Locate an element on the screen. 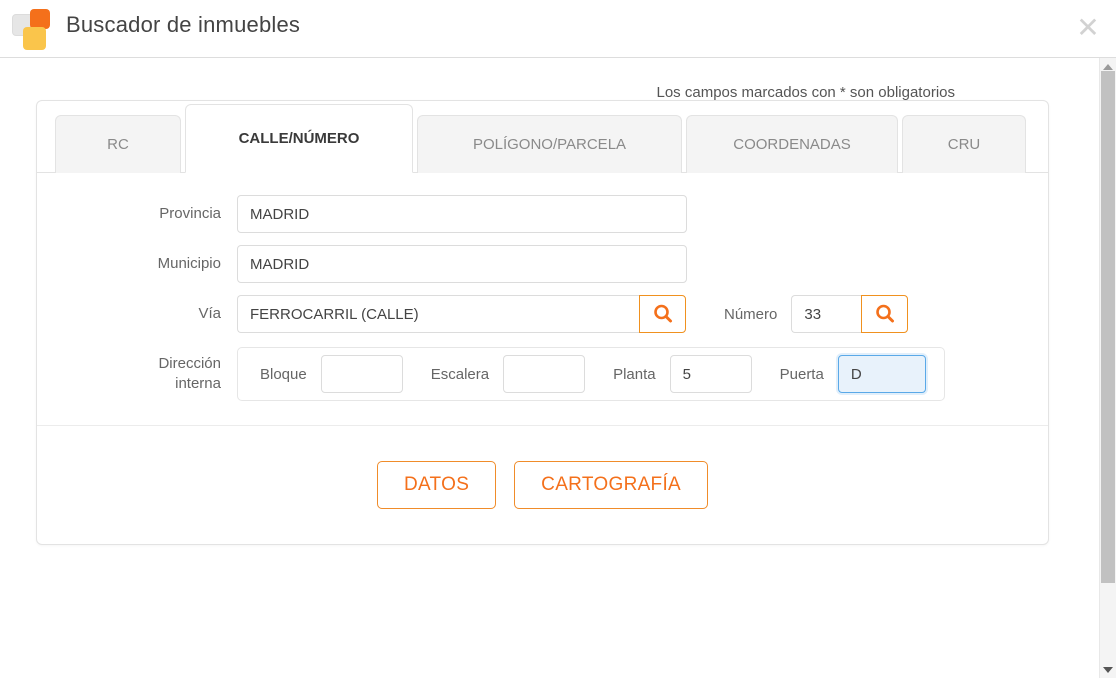 The image size is (1116, 678). vertical-scrollbar is located at coordinates (1107, 368).